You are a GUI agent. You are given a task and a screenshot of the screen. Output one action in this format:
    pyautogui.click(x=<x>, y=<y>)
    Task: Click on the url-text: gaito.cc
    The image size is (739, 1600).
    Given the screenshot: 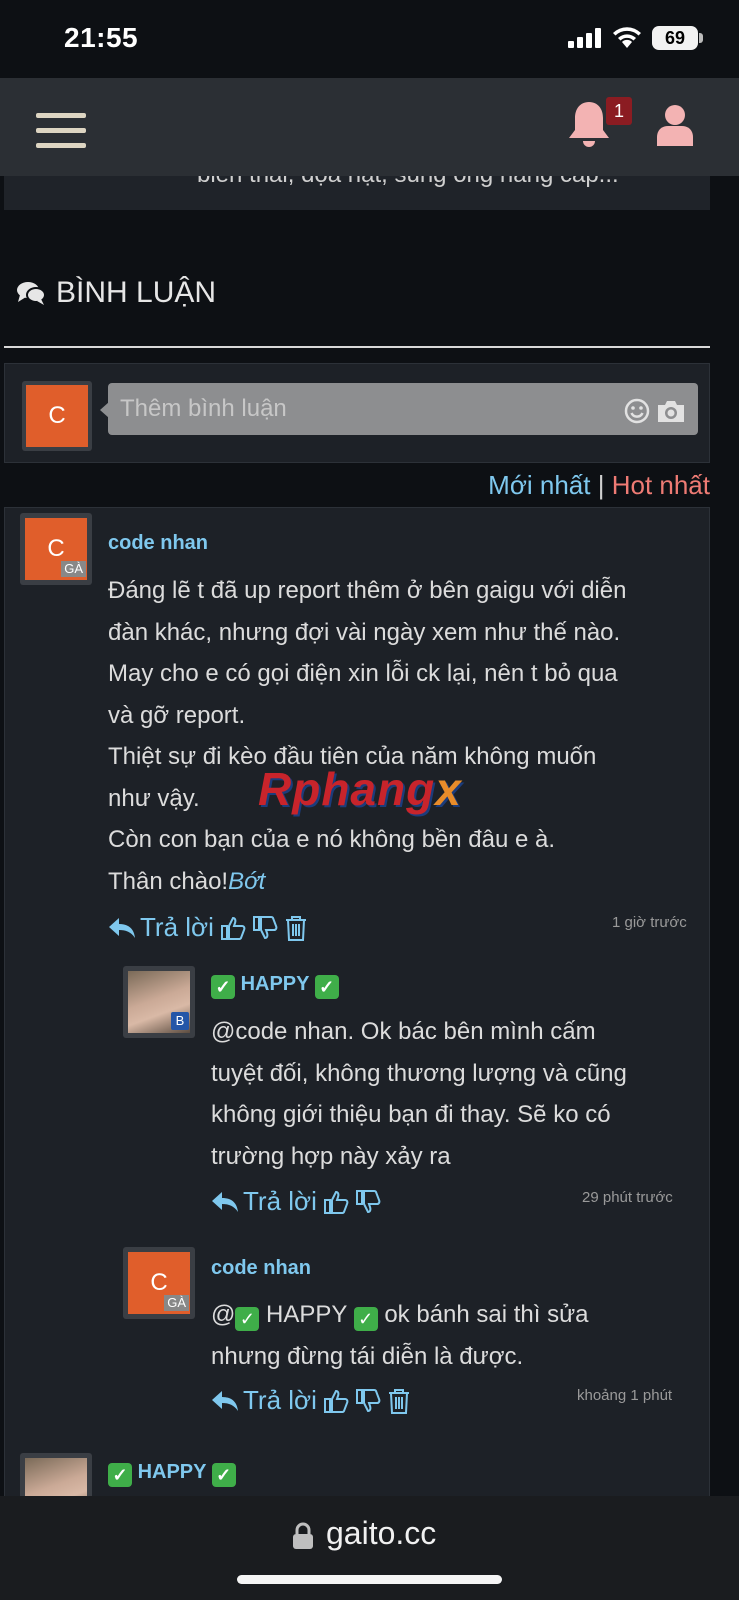 What is the action you would take?
    pyautogui.click(x=381, y=1533)
    